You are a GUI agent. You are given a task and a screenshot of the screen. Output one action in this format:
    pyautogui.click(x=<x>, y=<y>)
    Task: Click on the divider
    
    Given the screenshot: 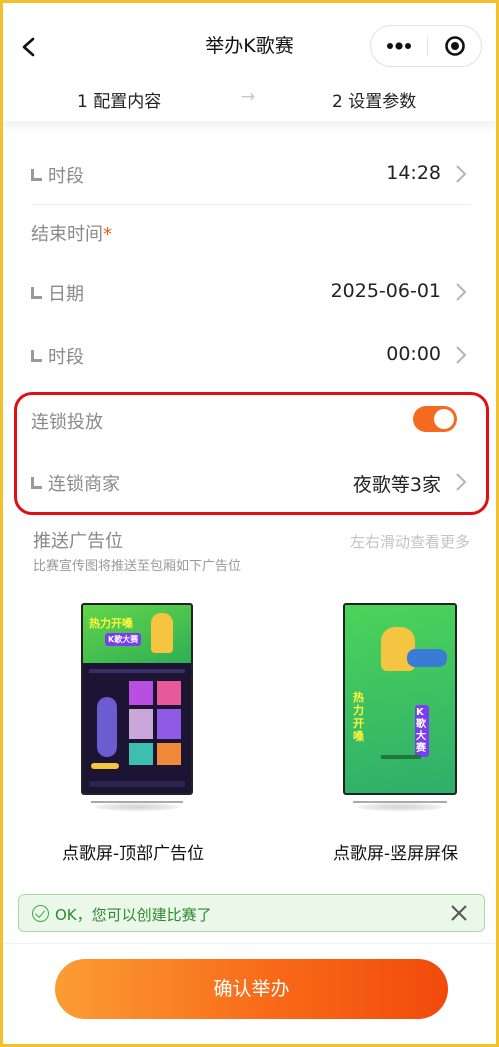 What is the action you would take?
    pyautogui.click(x=251, y=204)
    